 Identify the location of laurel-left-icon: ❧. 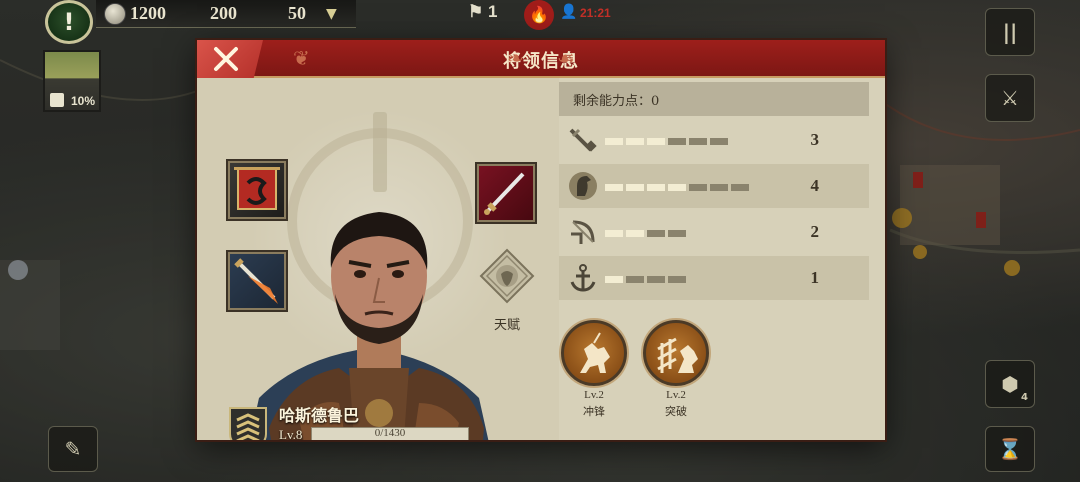
(515, 58).